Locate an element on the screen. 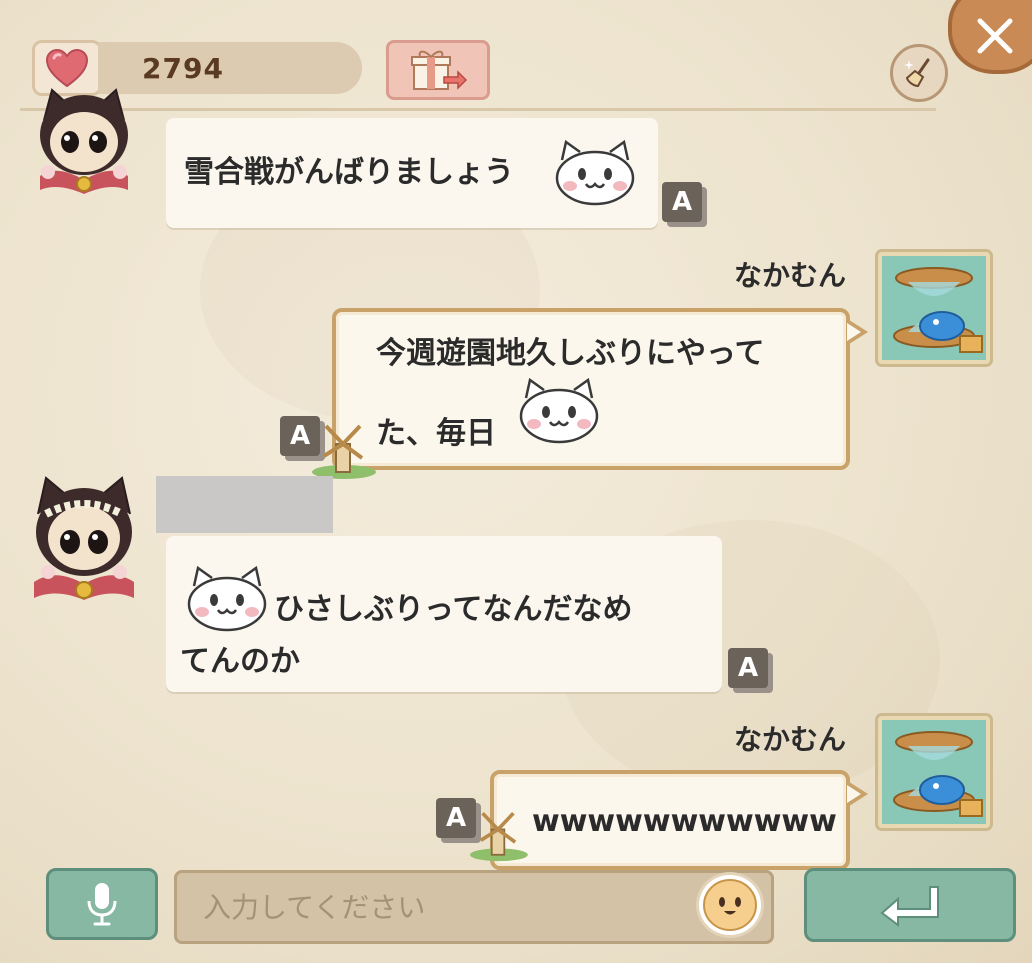  message-text-line: た、毎日 is located at coordinates (436, 433).